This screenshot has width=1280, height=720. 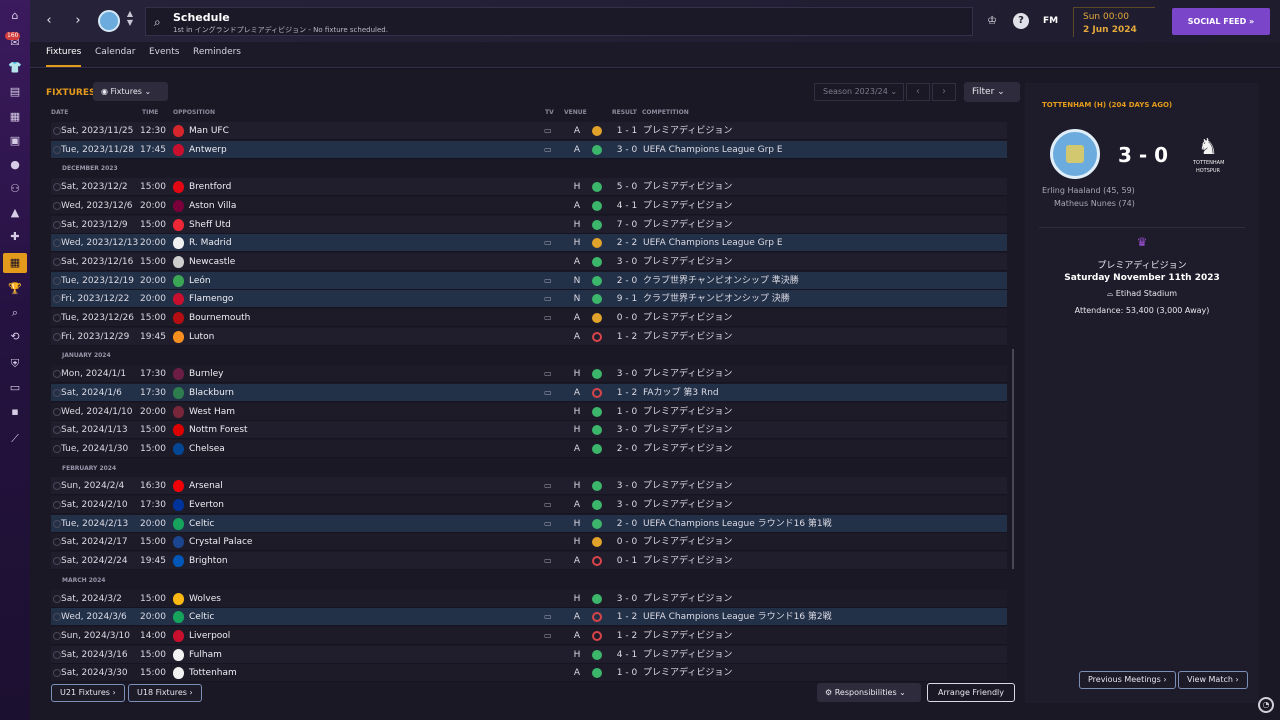 What do you see at coordinates (1208, 153) in the screenshot?
I see `away-club-crest: ♞ TOTTENHAM HOTSPUR` at bounding box center [1208, 153].